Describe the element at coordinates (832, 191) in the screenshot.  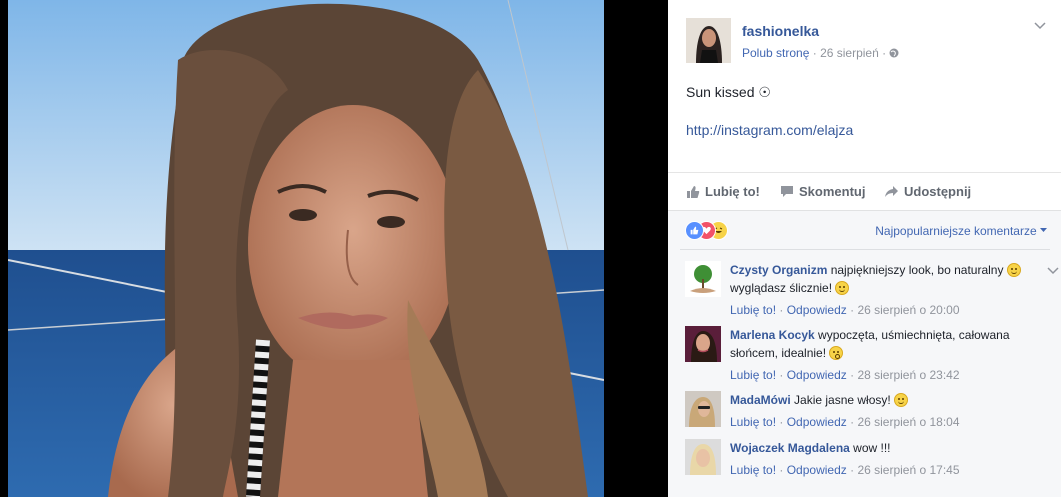
I see `comment-button-label: Skomentuj` at that location.